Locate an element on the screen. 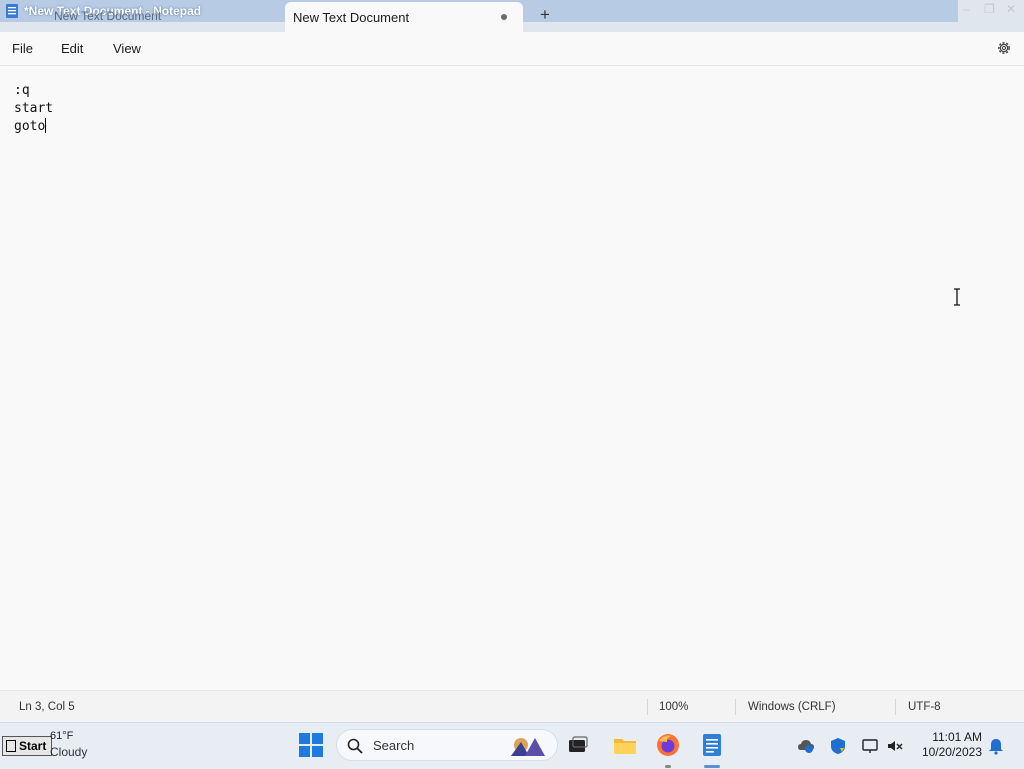 The width and height of the screenshot is (1024, 769). menu-bar: File Edit View is located at coordinates (512, 49).